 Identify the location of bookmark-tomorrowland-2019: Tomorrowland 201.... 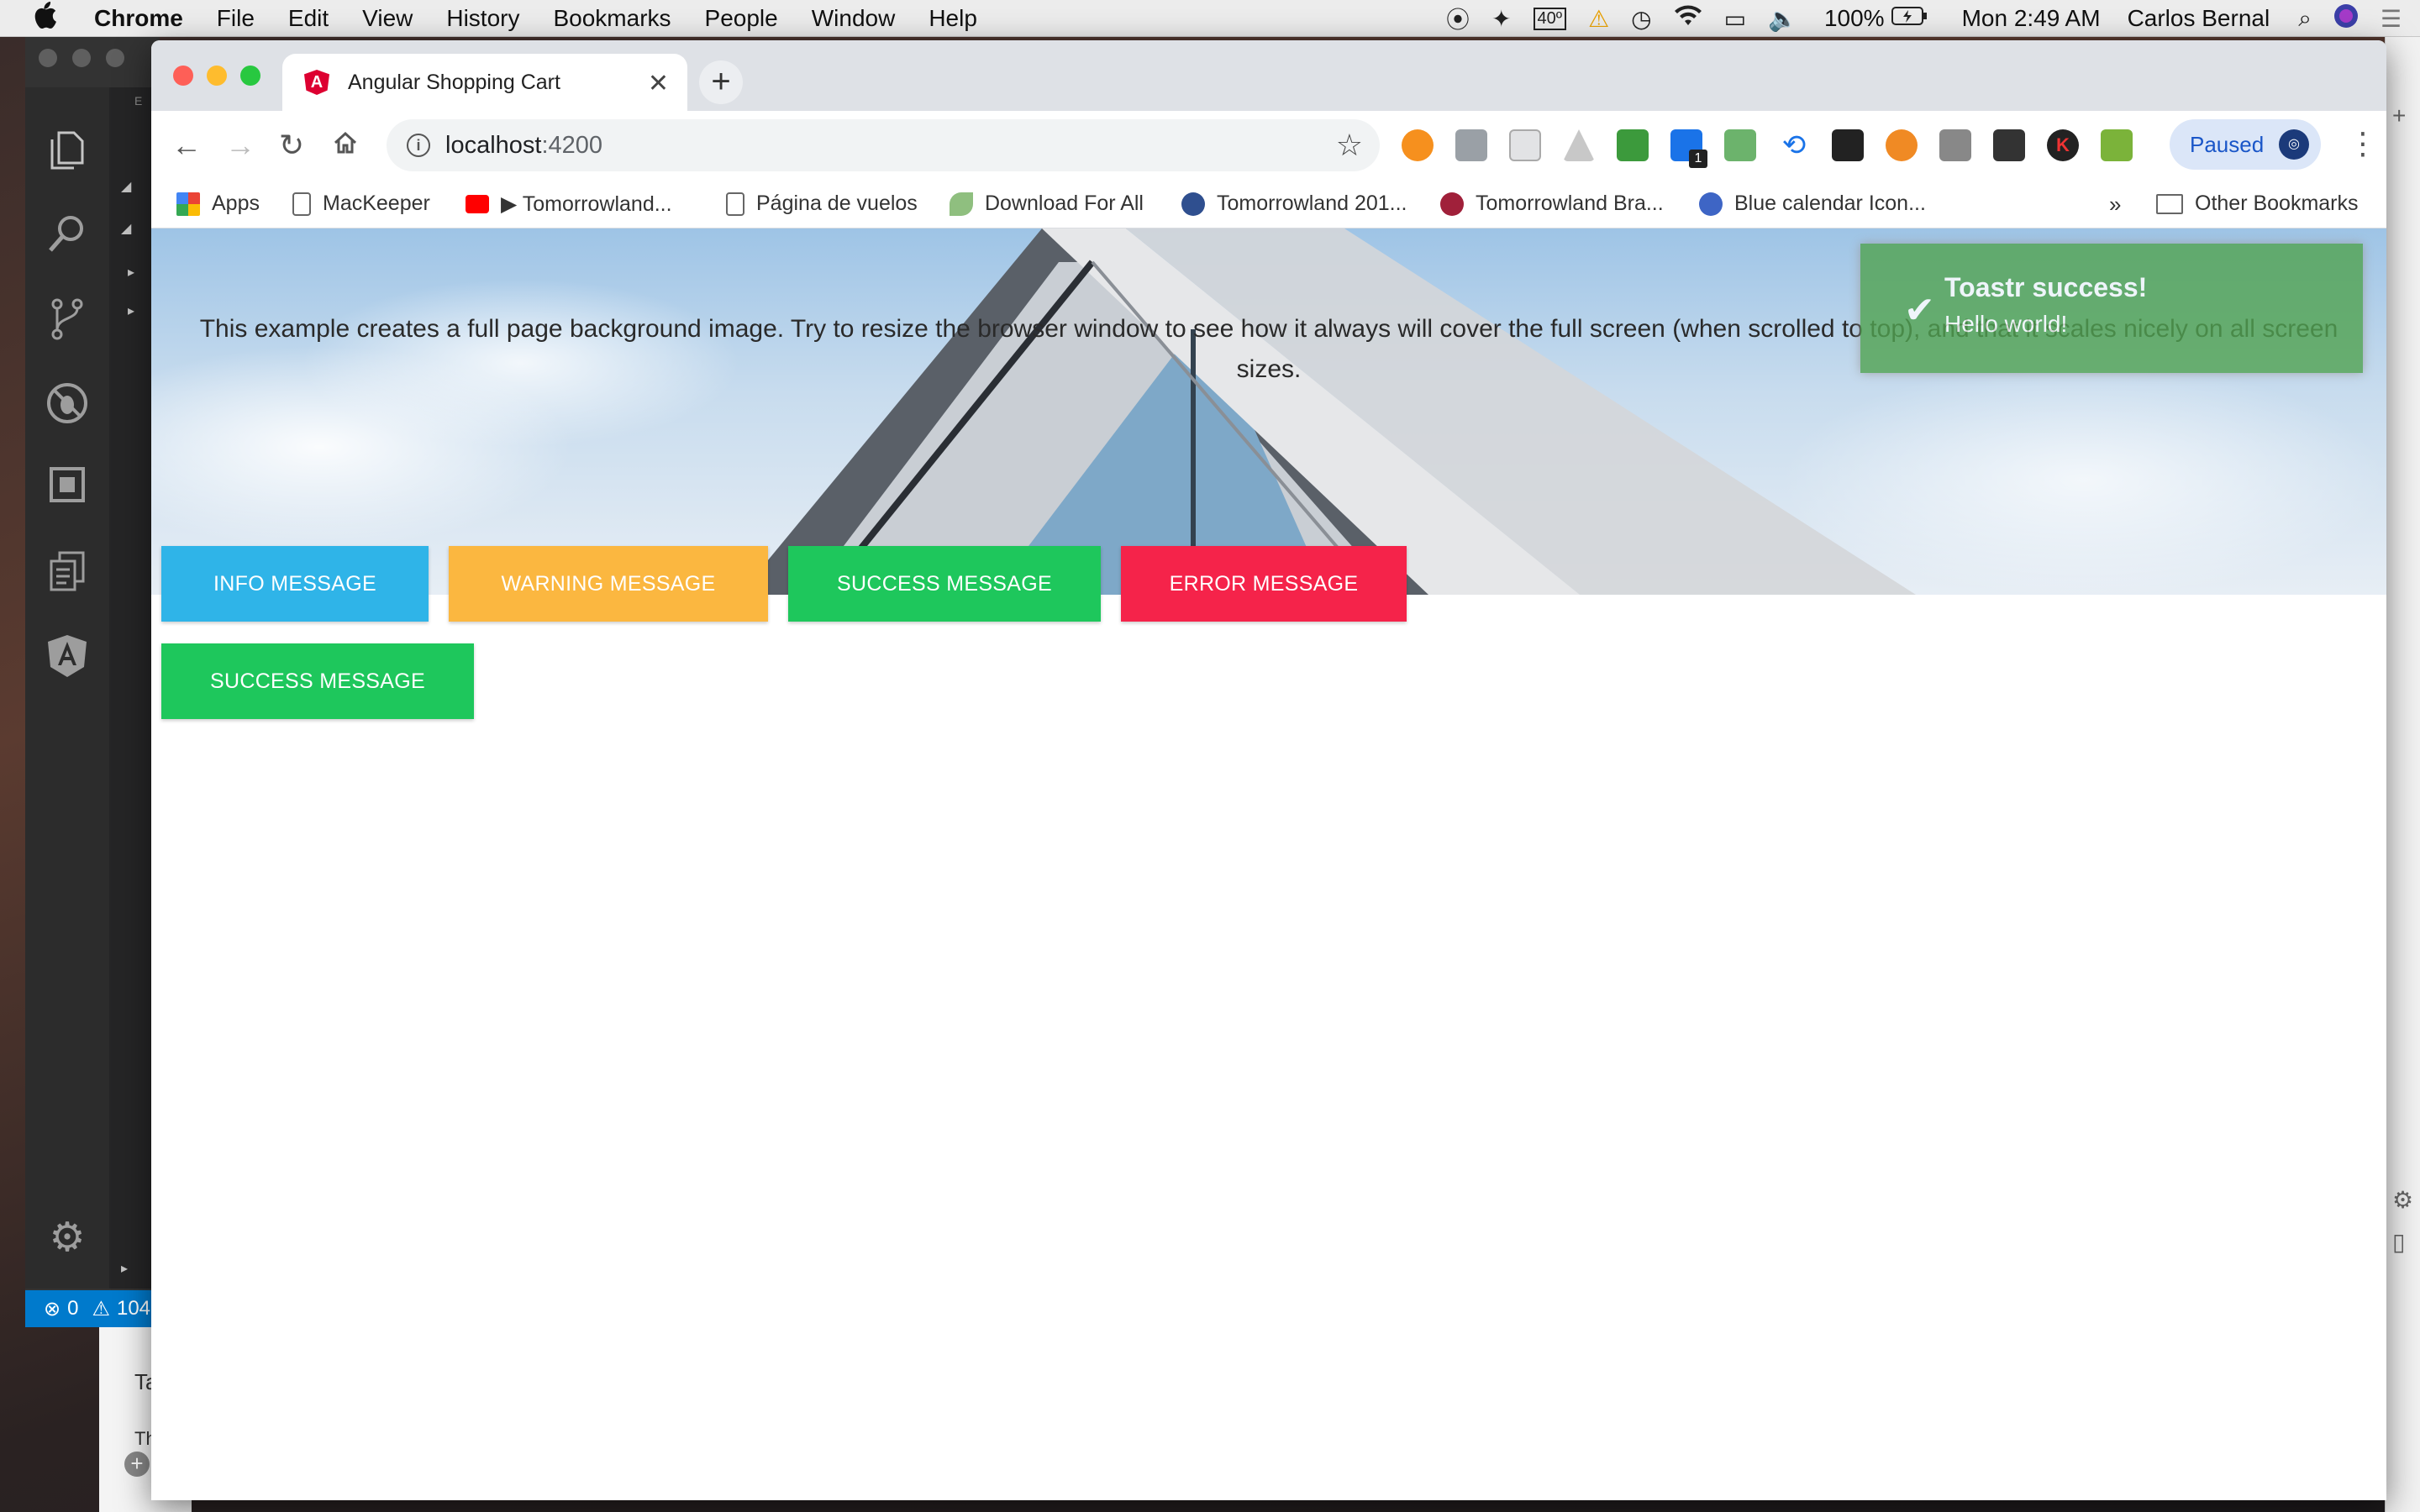
(1294, 204).